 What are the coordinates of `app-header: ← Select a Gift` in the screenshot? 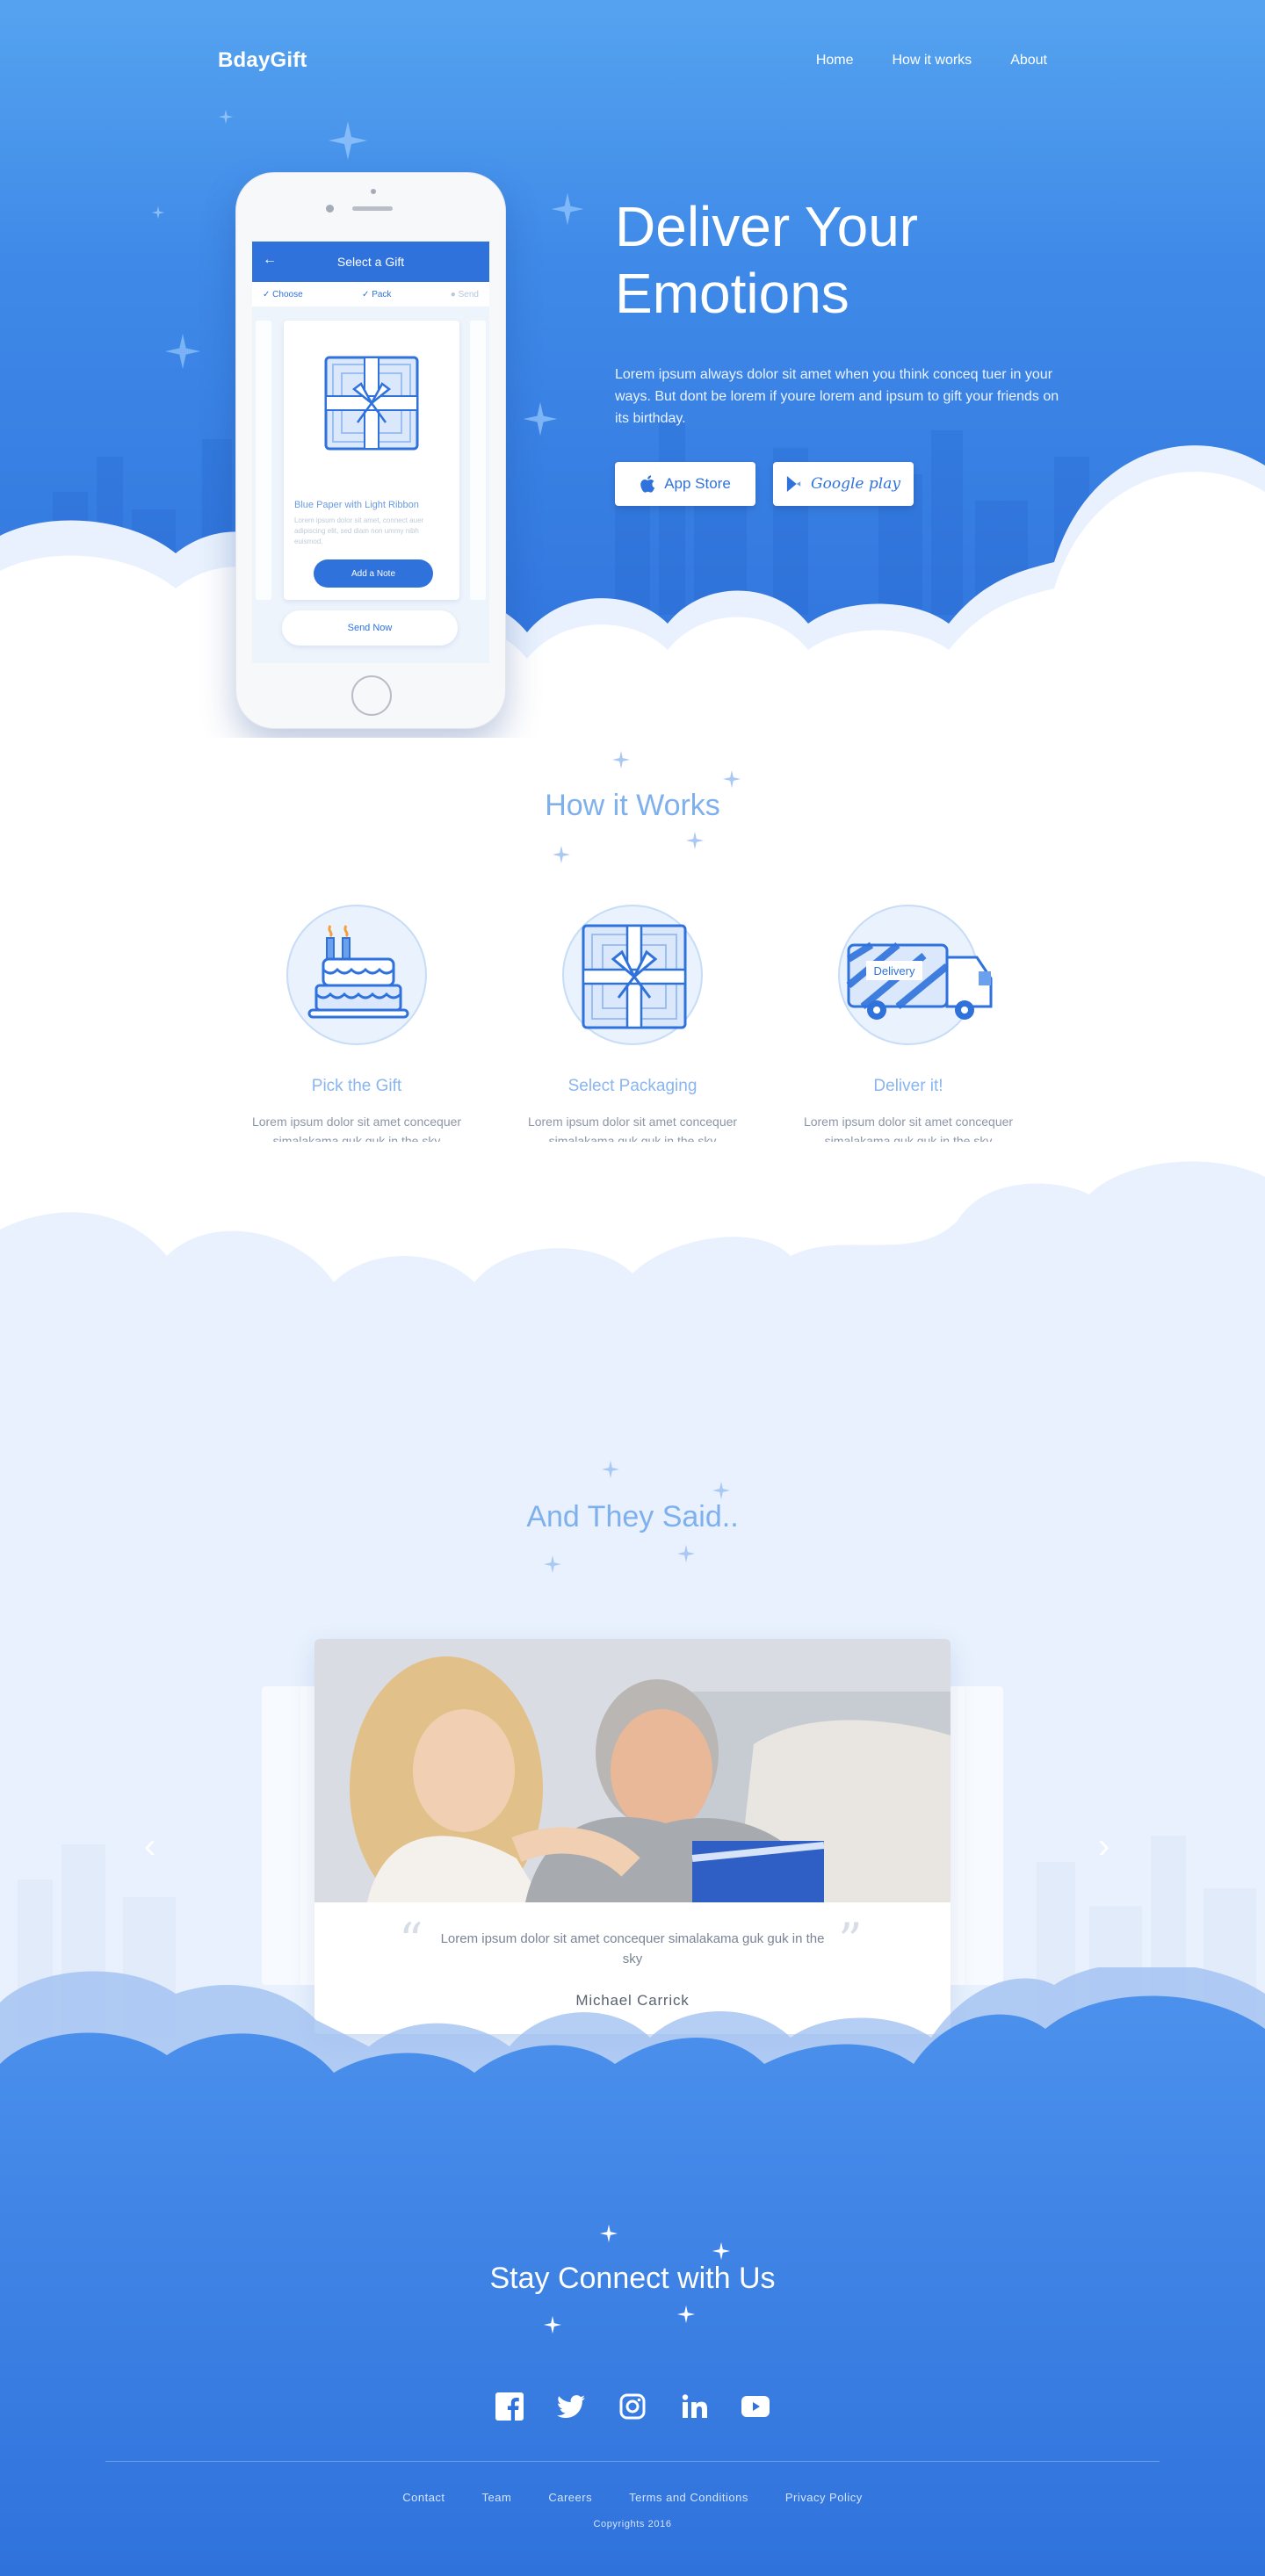 It's located at (371, 262).